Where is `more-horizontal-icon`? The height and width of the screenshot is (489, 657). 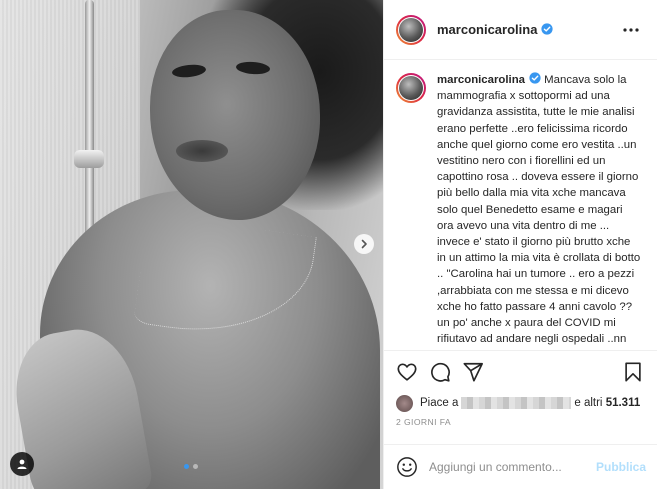 more-horizontal-icon is located at coordinates (631, 30).